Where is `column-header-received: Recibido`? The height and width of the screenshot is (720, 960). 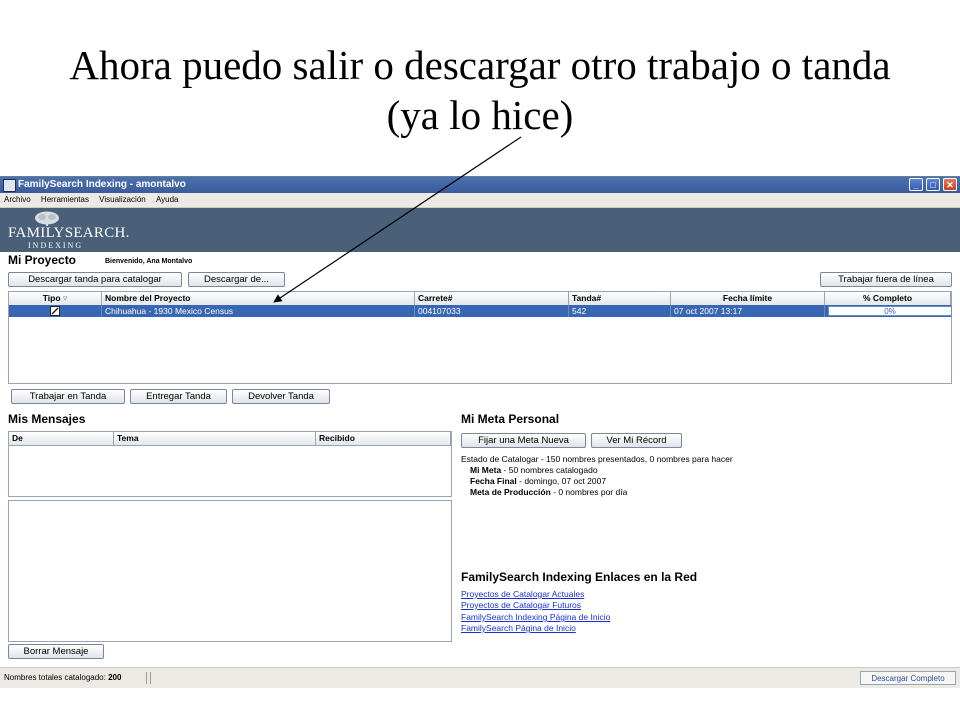 column-header-received: Recibido is located at coordinates (383, 438).